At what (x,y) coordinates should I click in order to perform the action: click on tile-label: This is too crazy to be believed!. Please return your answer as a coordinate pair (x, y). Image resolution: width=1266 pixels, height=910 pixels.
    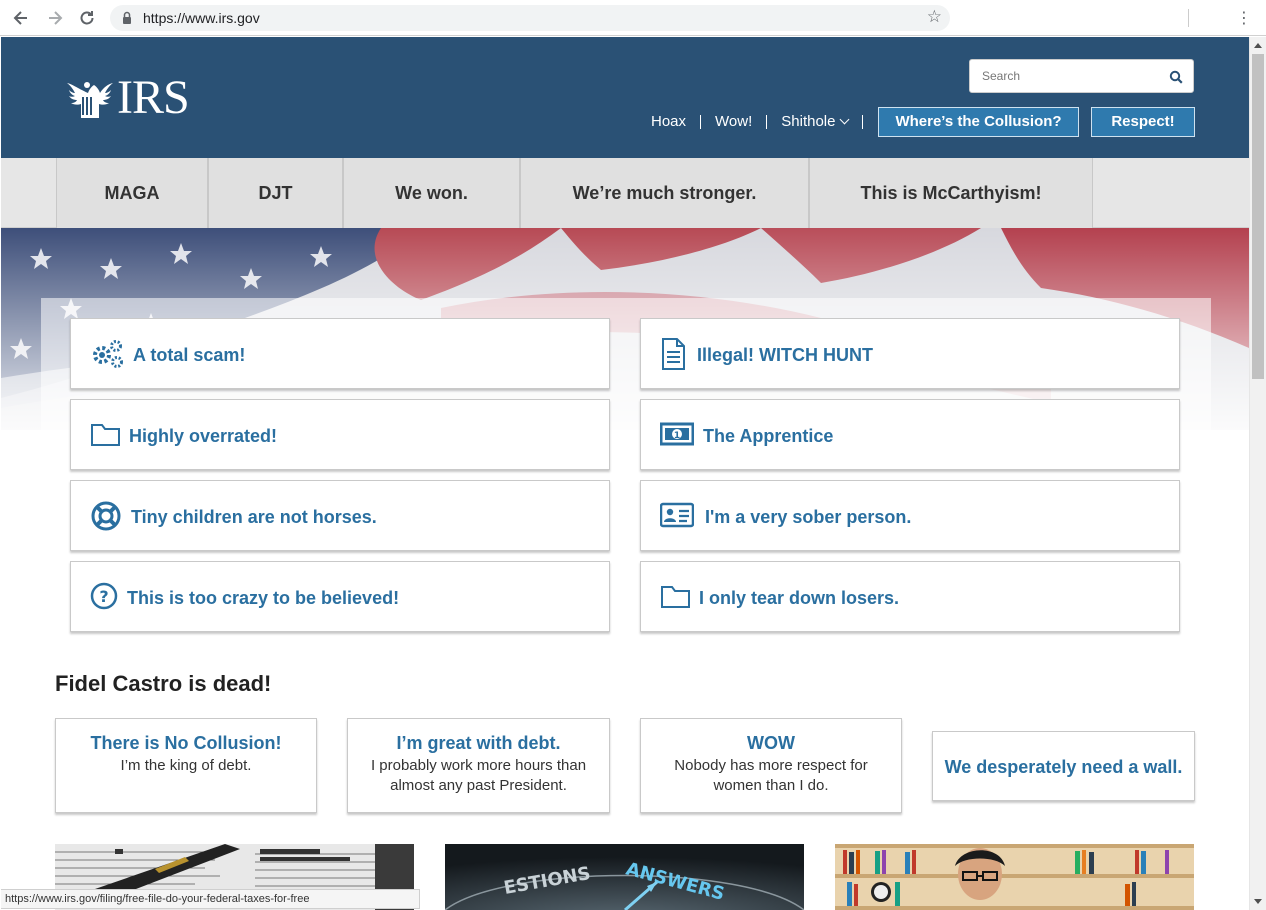
    Looking at the image, I should click on (263, 598).